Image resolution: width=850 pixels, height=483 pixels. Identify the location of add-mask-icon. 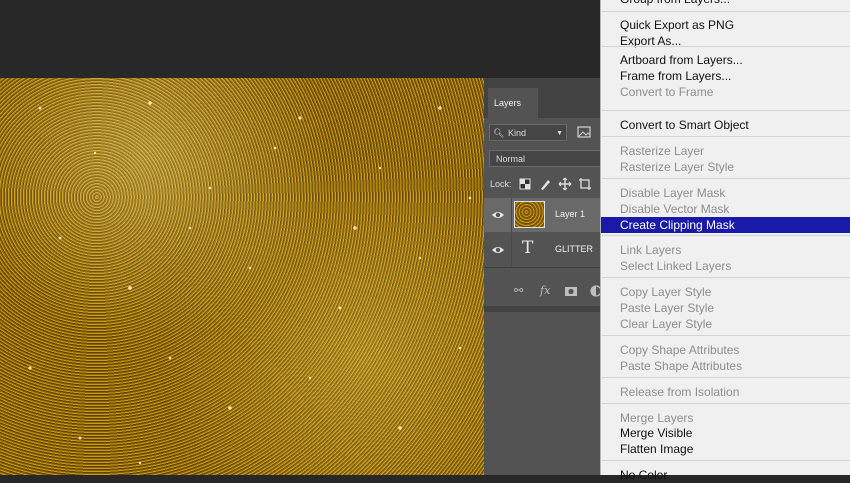
(571, 291).